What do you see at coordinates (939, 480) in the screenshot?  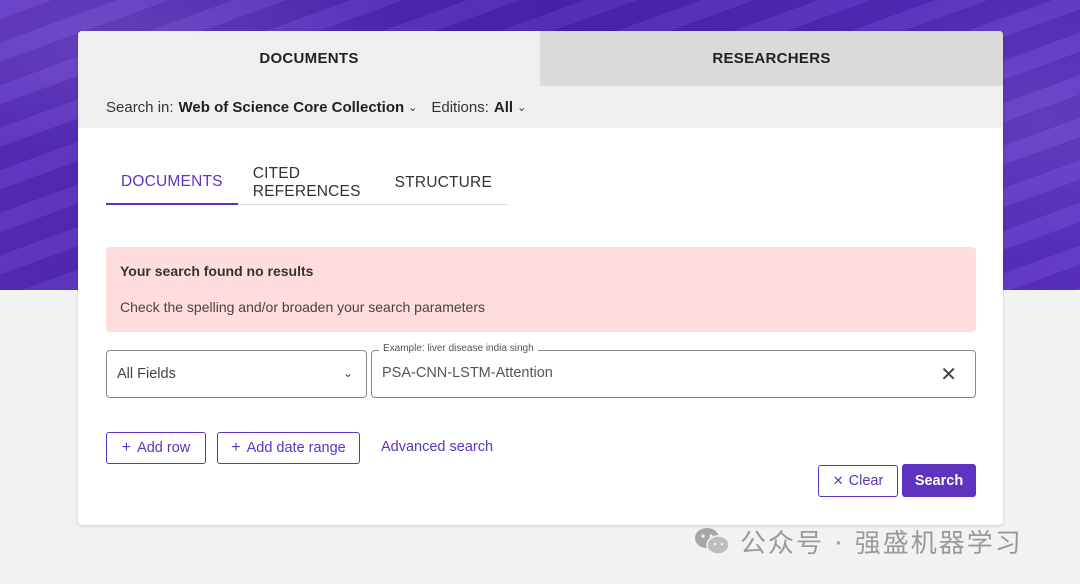 I see `search-button: Search` at bounding box center [939, 480].